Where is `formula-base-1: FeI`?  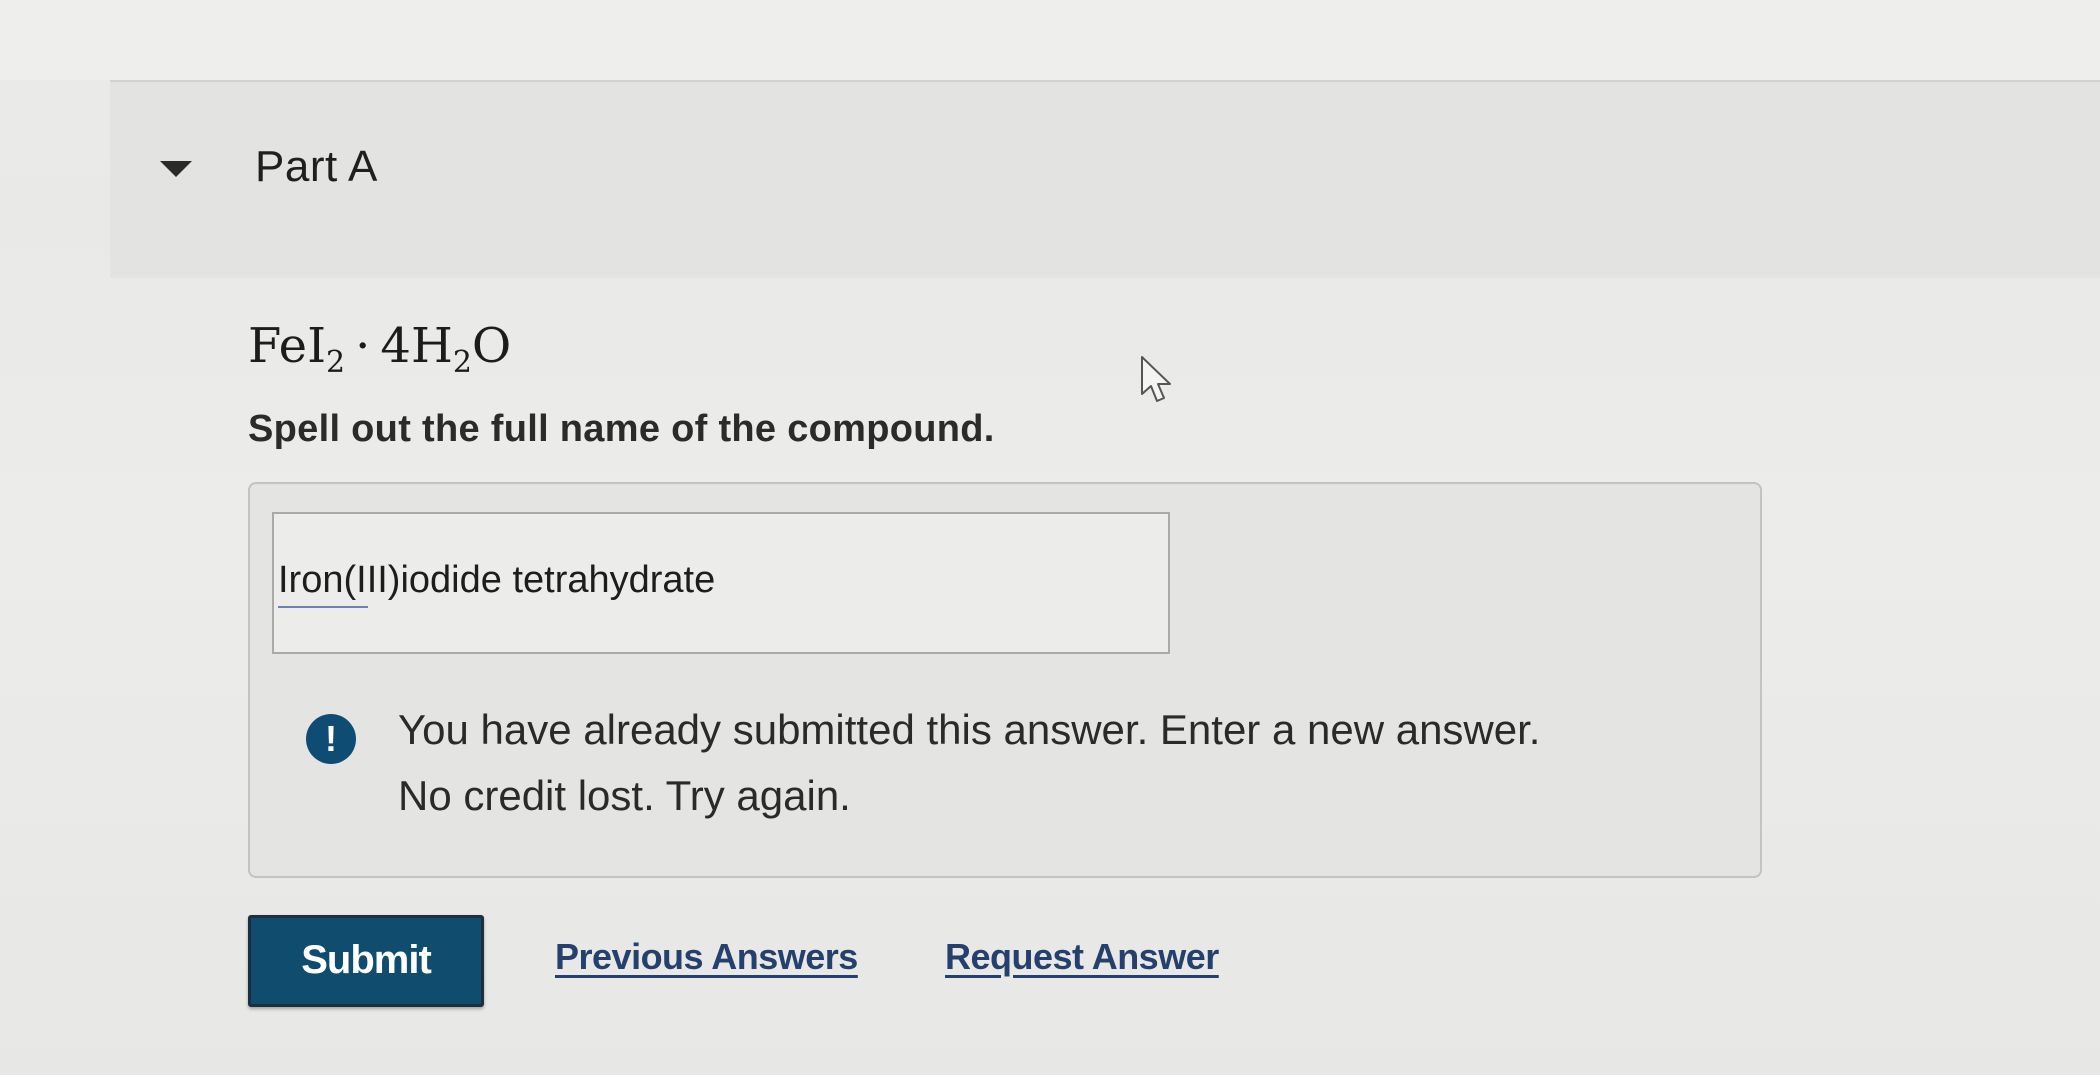 formula-base-1: FeI is located at coordinates (287, 346).